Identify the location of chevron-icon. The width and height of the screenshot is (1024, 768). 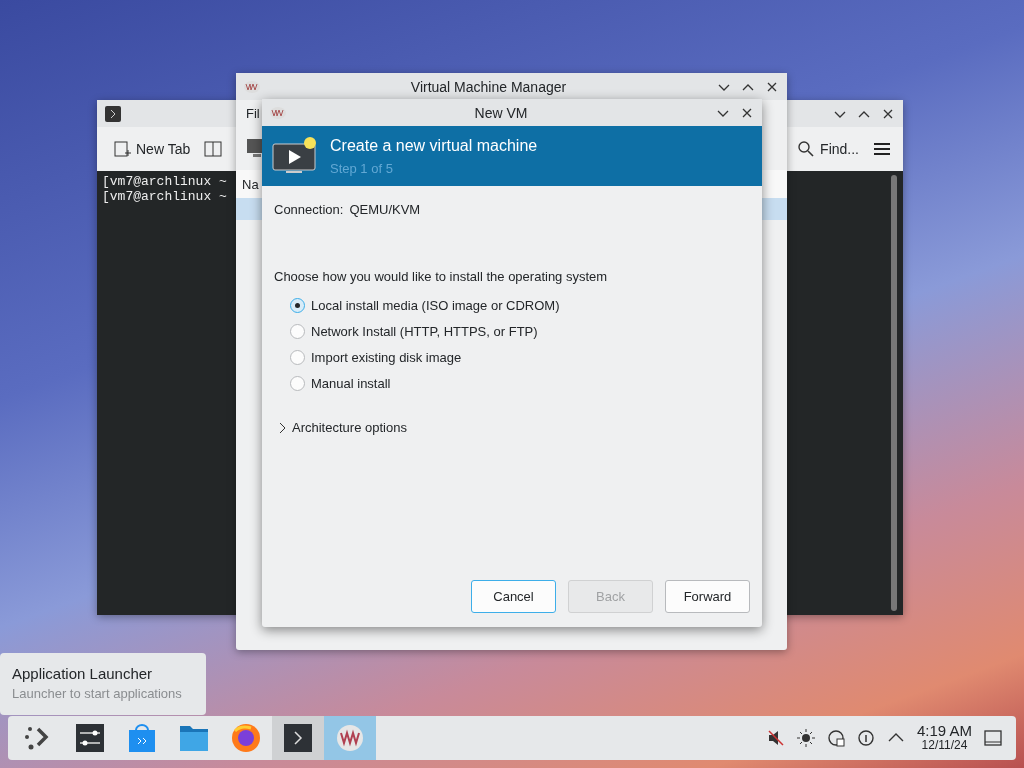
(282, 427).